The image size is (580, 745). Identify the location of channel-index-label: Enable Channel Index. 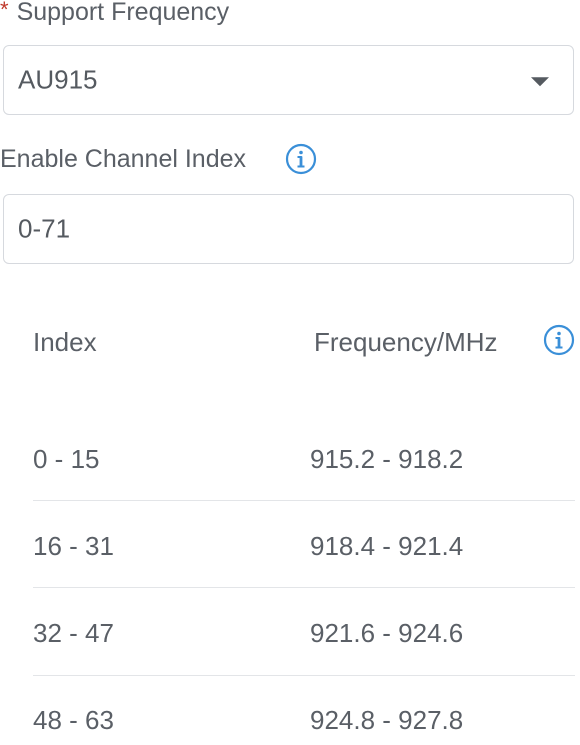
(123, 159).